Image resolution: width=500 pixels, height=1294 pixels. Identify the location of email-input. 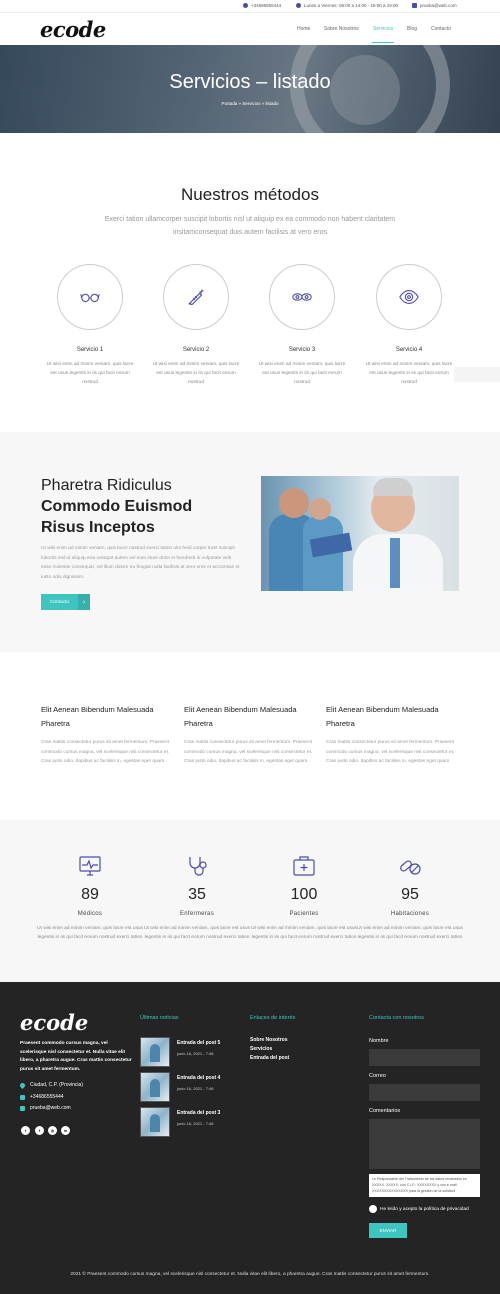
(424, 1092).